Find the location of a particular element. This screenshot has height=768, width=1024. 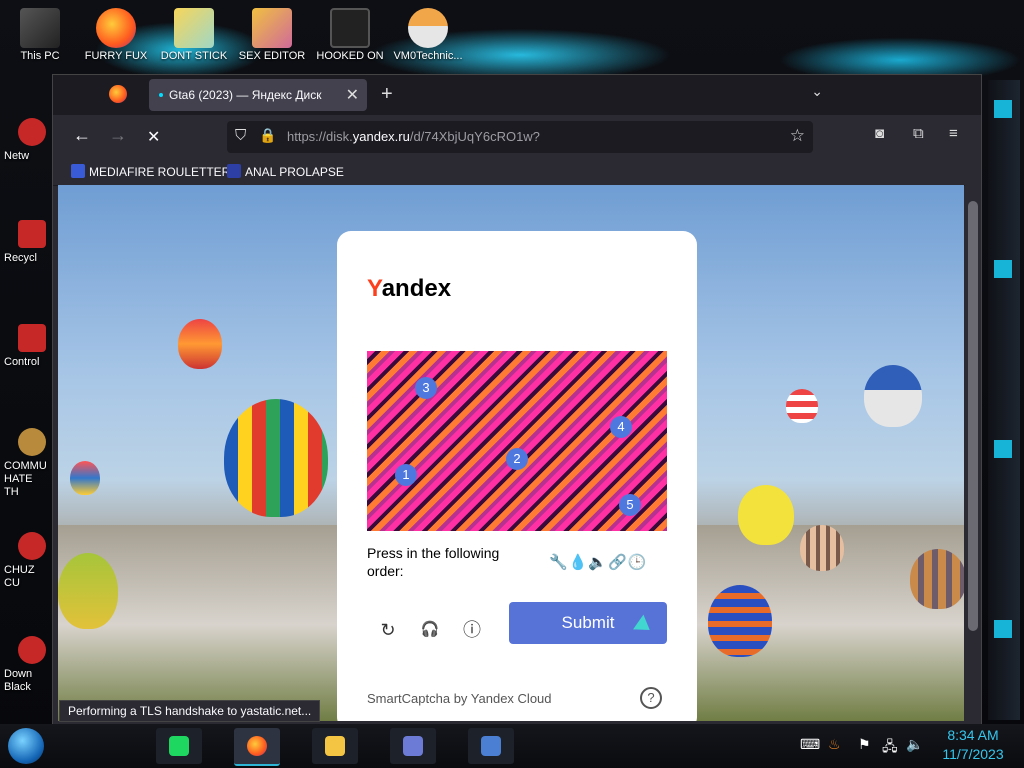

taskbar-app-firefox is located at coordinates (257, 747).